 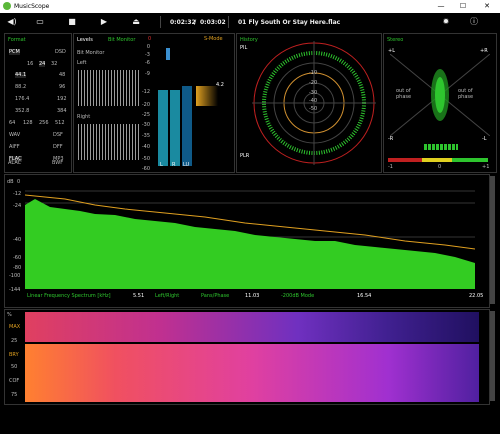 I want to click on level-histogram, so click(x=207, y=96).